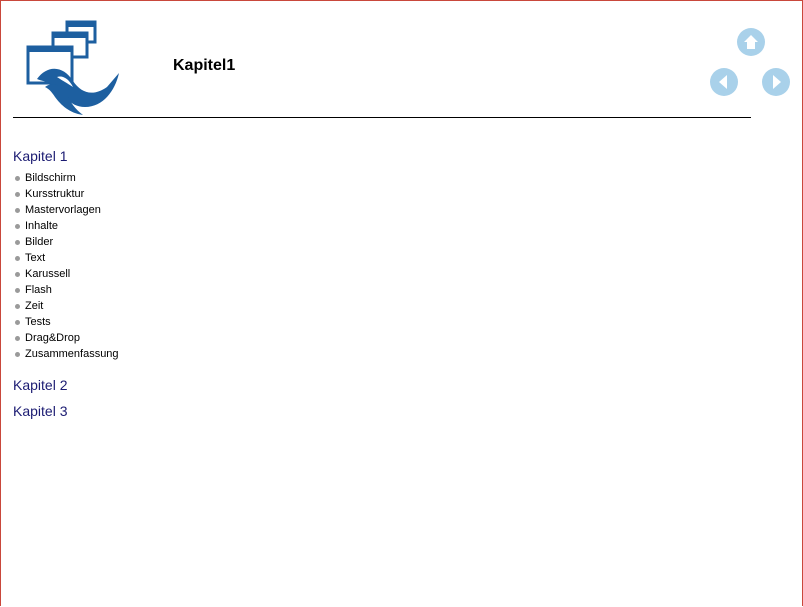 The image size is (803, 607). What do you see at coordinates (38, 322) in the screenshot?
I see `list-item-label: Tests` at bounding box center [38, 322].